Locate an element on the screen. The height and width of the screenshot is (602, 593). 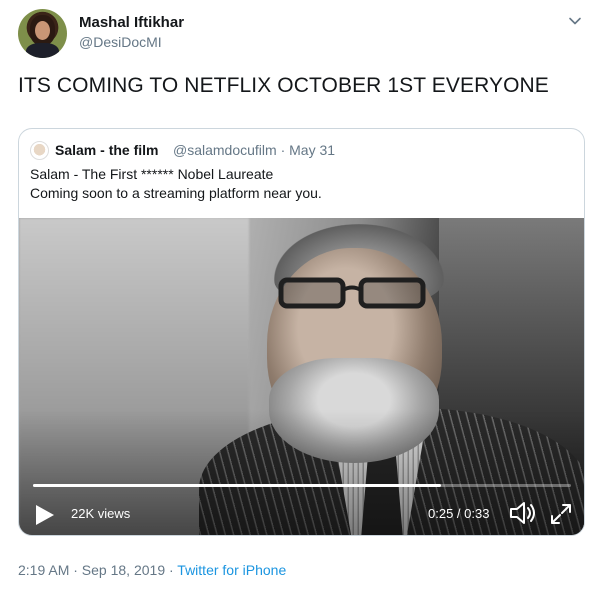
author-display-name: Mashal Iftikhar is located at coordinates (131, 22).